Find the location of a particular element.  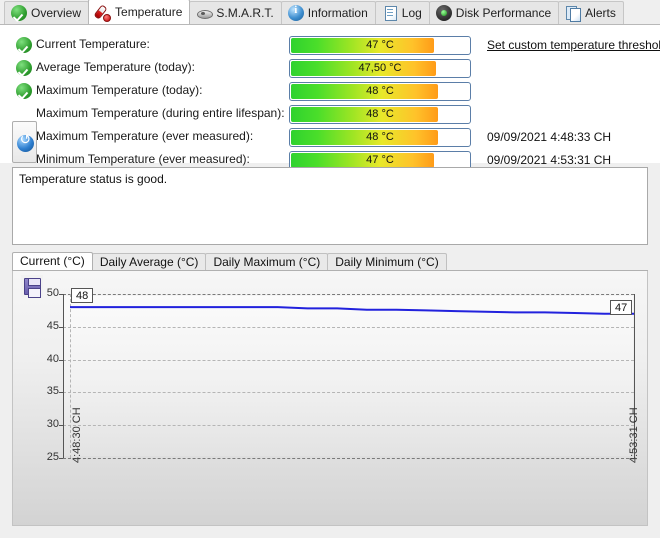

document-icon is located at coordinates (390, 13).